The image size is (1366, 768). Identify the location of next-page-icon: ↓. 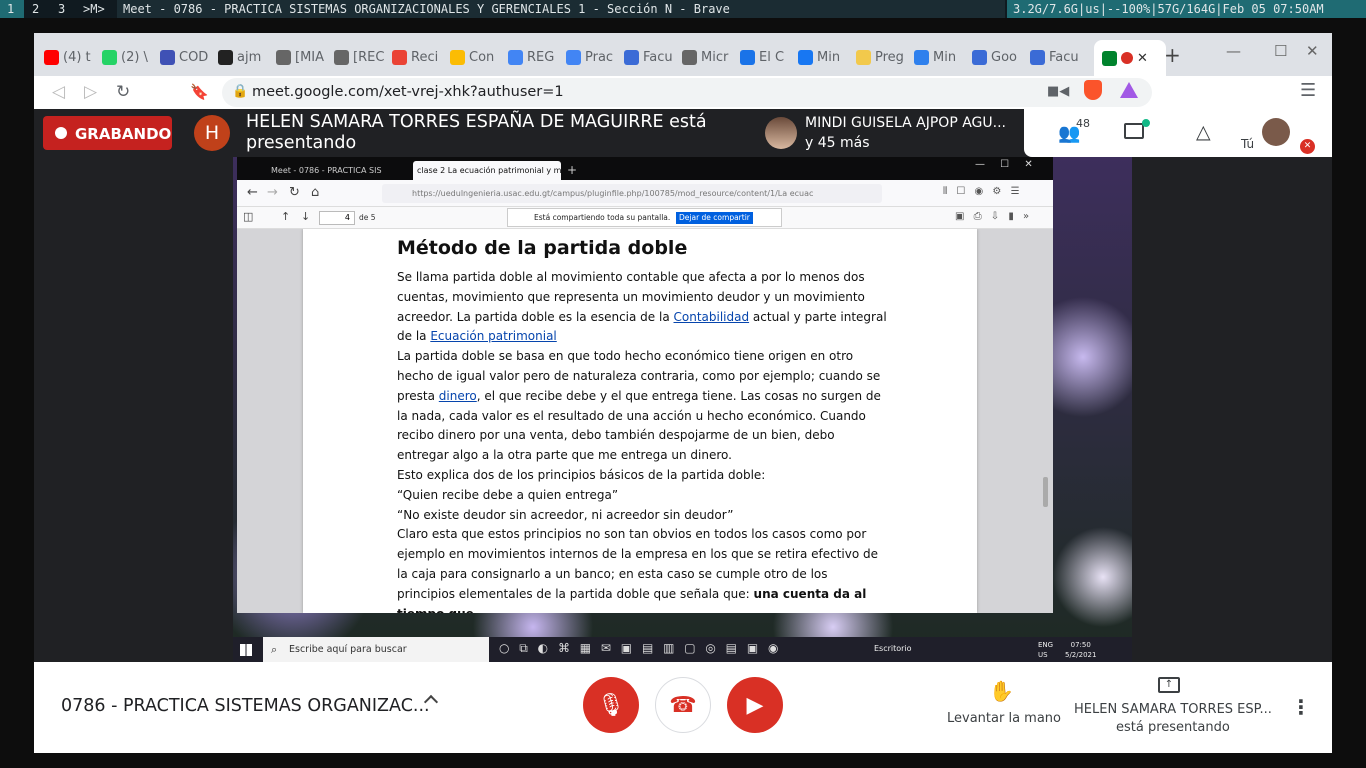
(305, 216).